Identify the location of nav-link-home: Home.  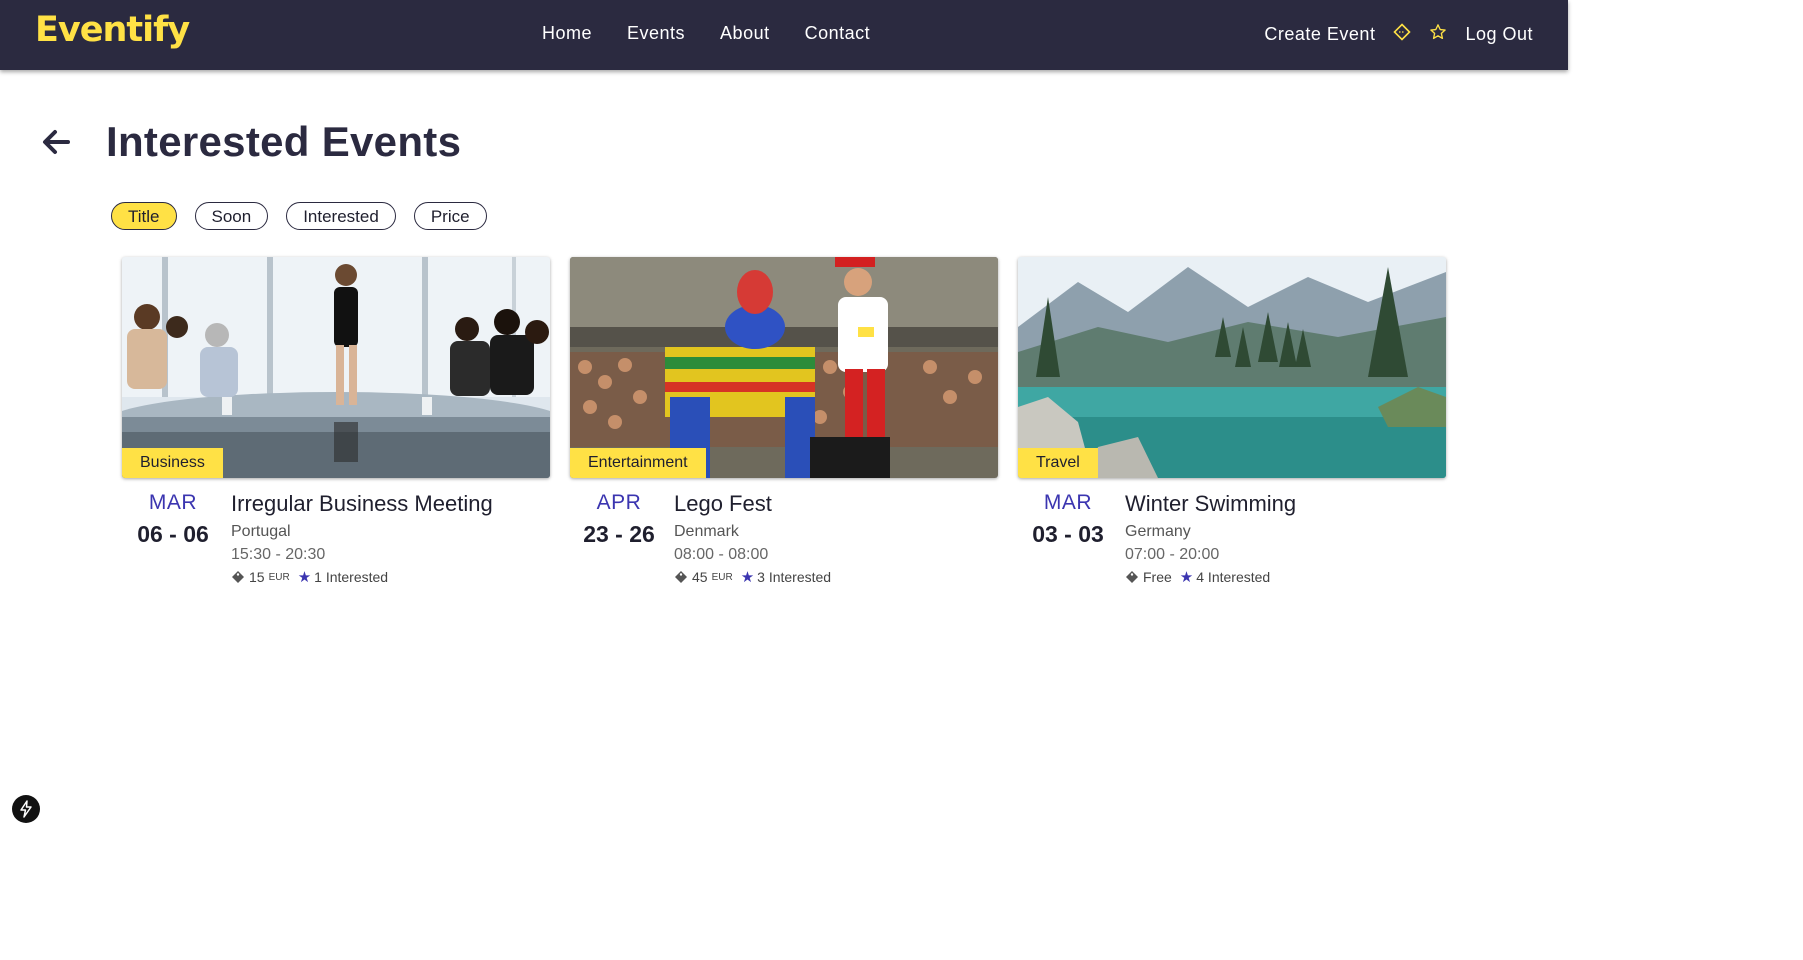
(567, 33).